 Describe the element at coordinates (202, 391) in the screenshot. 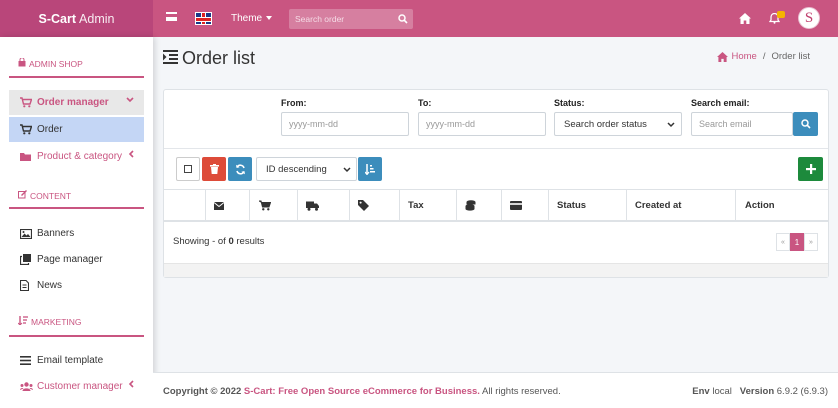

I see `copyright-text: Copyright © 2022` at that location.